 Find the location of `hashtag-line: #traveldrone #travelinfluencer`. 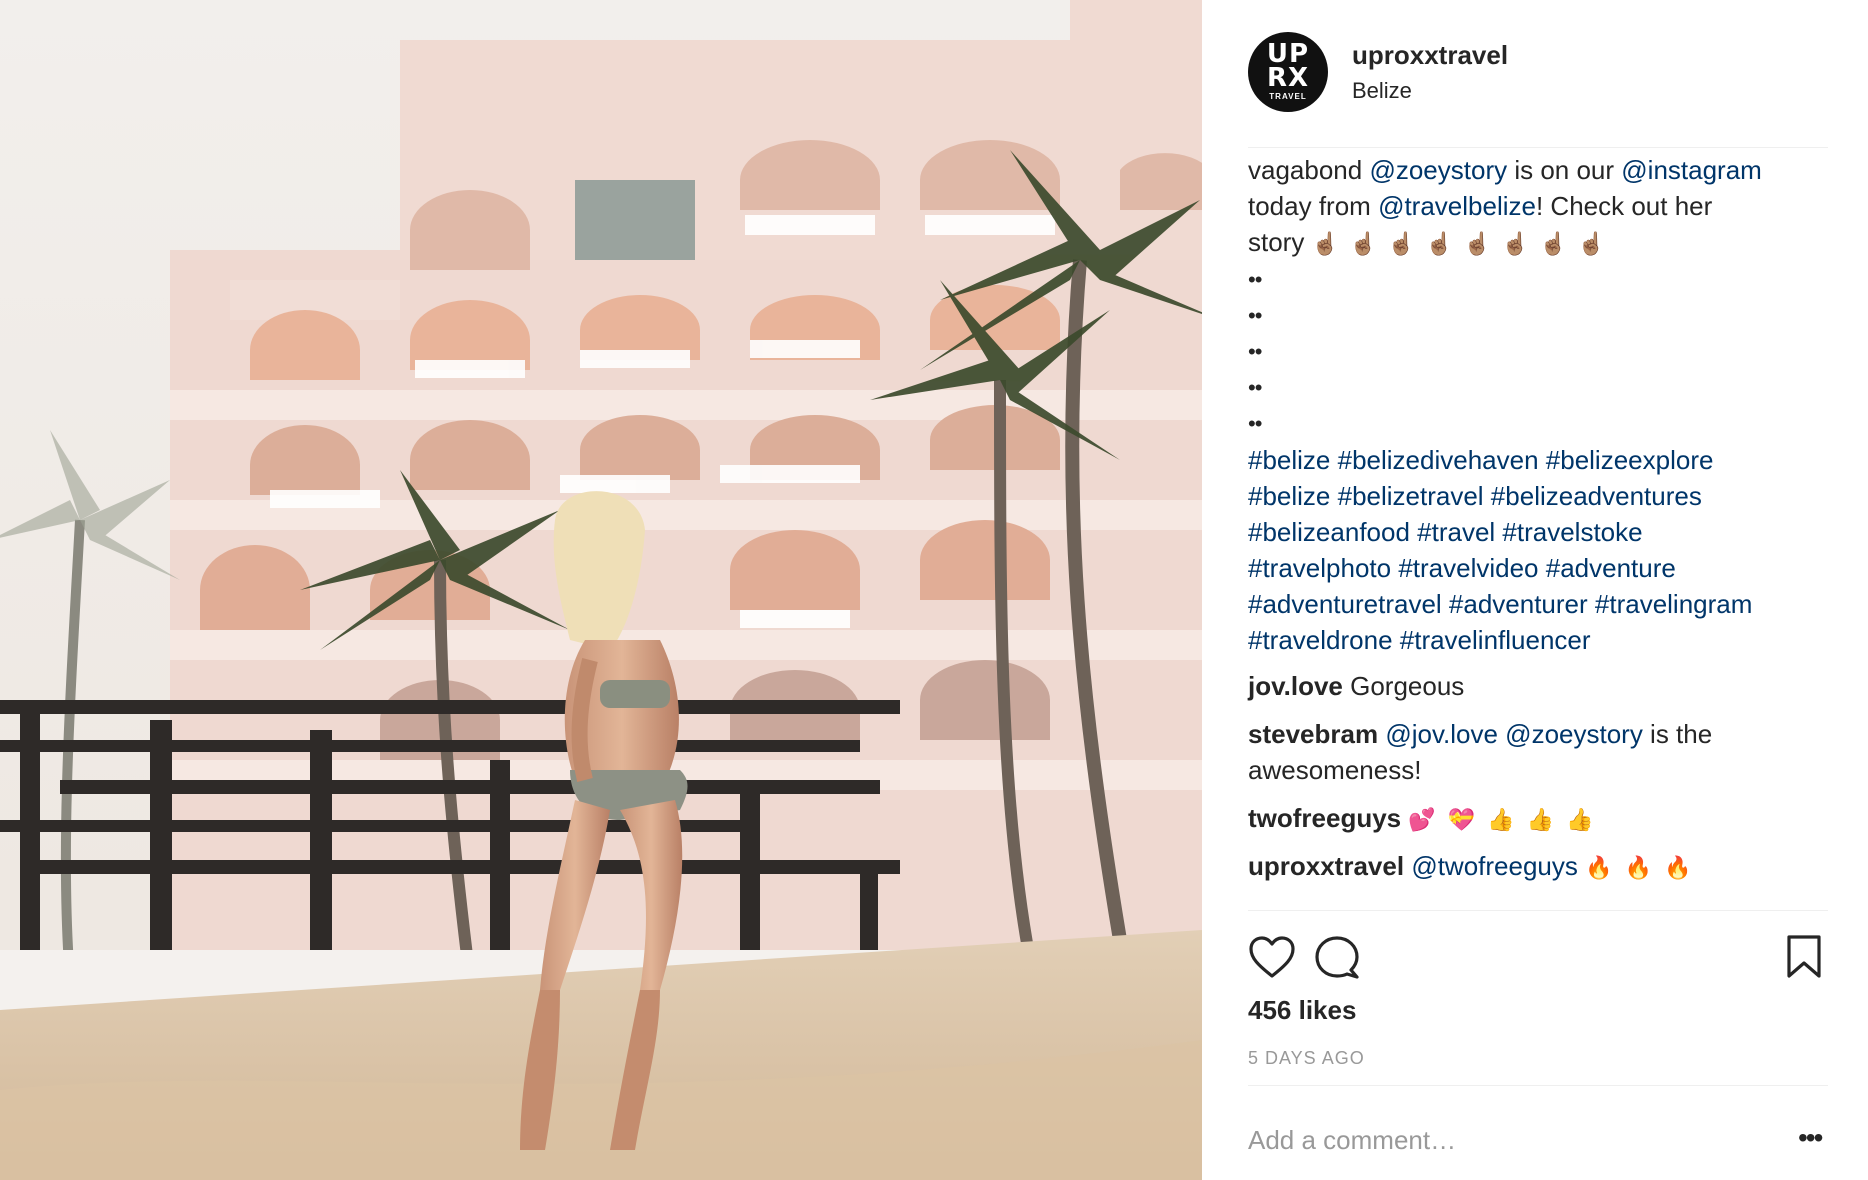

hashtag-line: #traveldrone #travelinfluencer is located at coordinates (1548, 640).